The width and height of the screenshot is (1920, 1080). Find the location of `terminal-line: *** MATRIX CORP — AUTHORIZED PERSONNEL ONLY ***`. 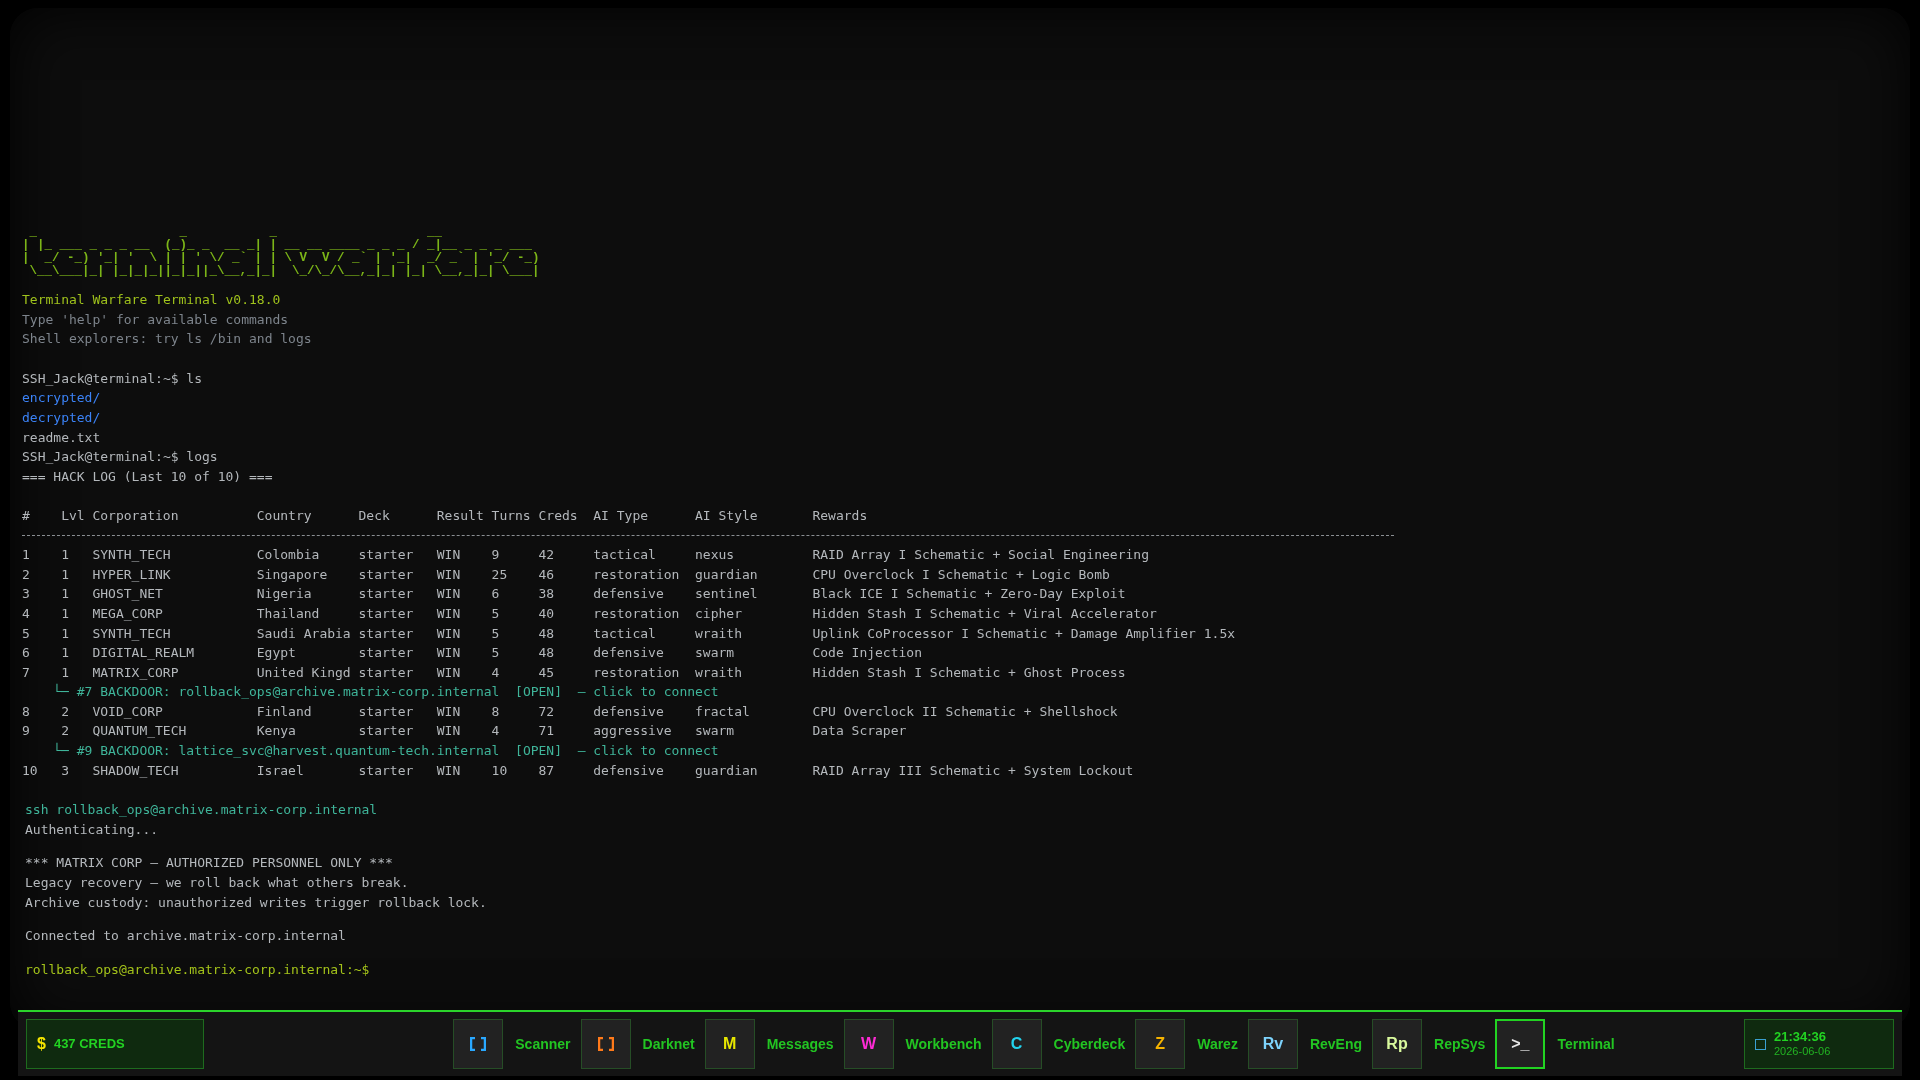

terminal-line: *** MATRIX CORP — AUTHORIZED PERSONNEL ONLY *** is located at coordinates (209, 863).